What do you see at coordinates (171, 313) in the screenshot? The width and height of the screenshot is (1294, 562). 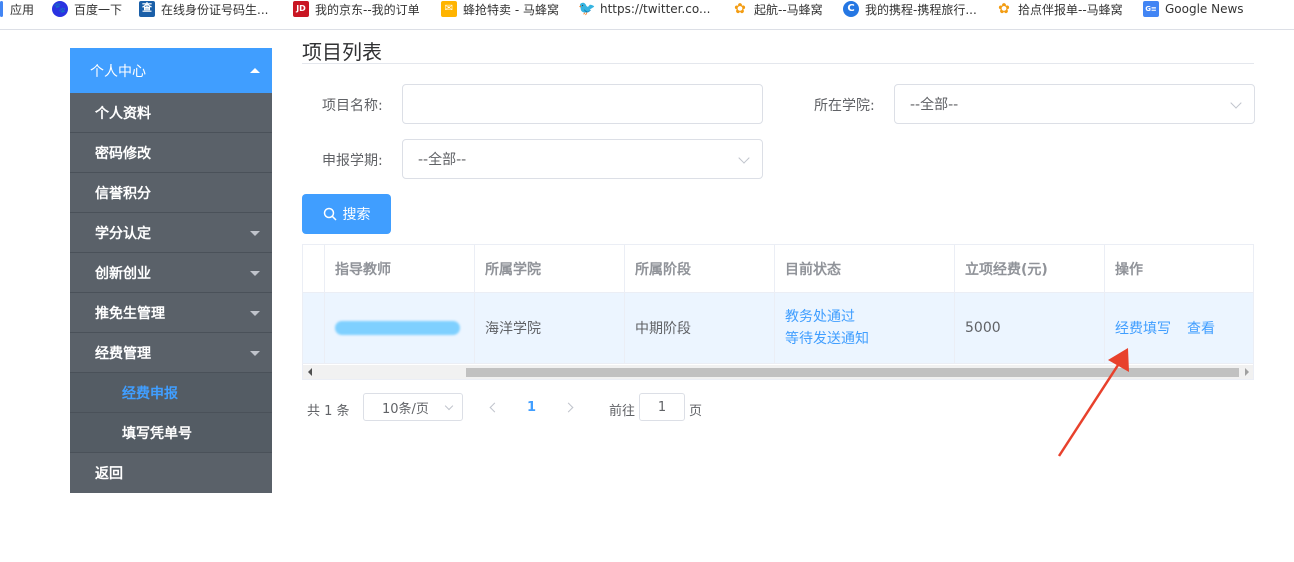 I see `sidebar-item-exemption: 推免生管理` at bounding box center [171, 313].